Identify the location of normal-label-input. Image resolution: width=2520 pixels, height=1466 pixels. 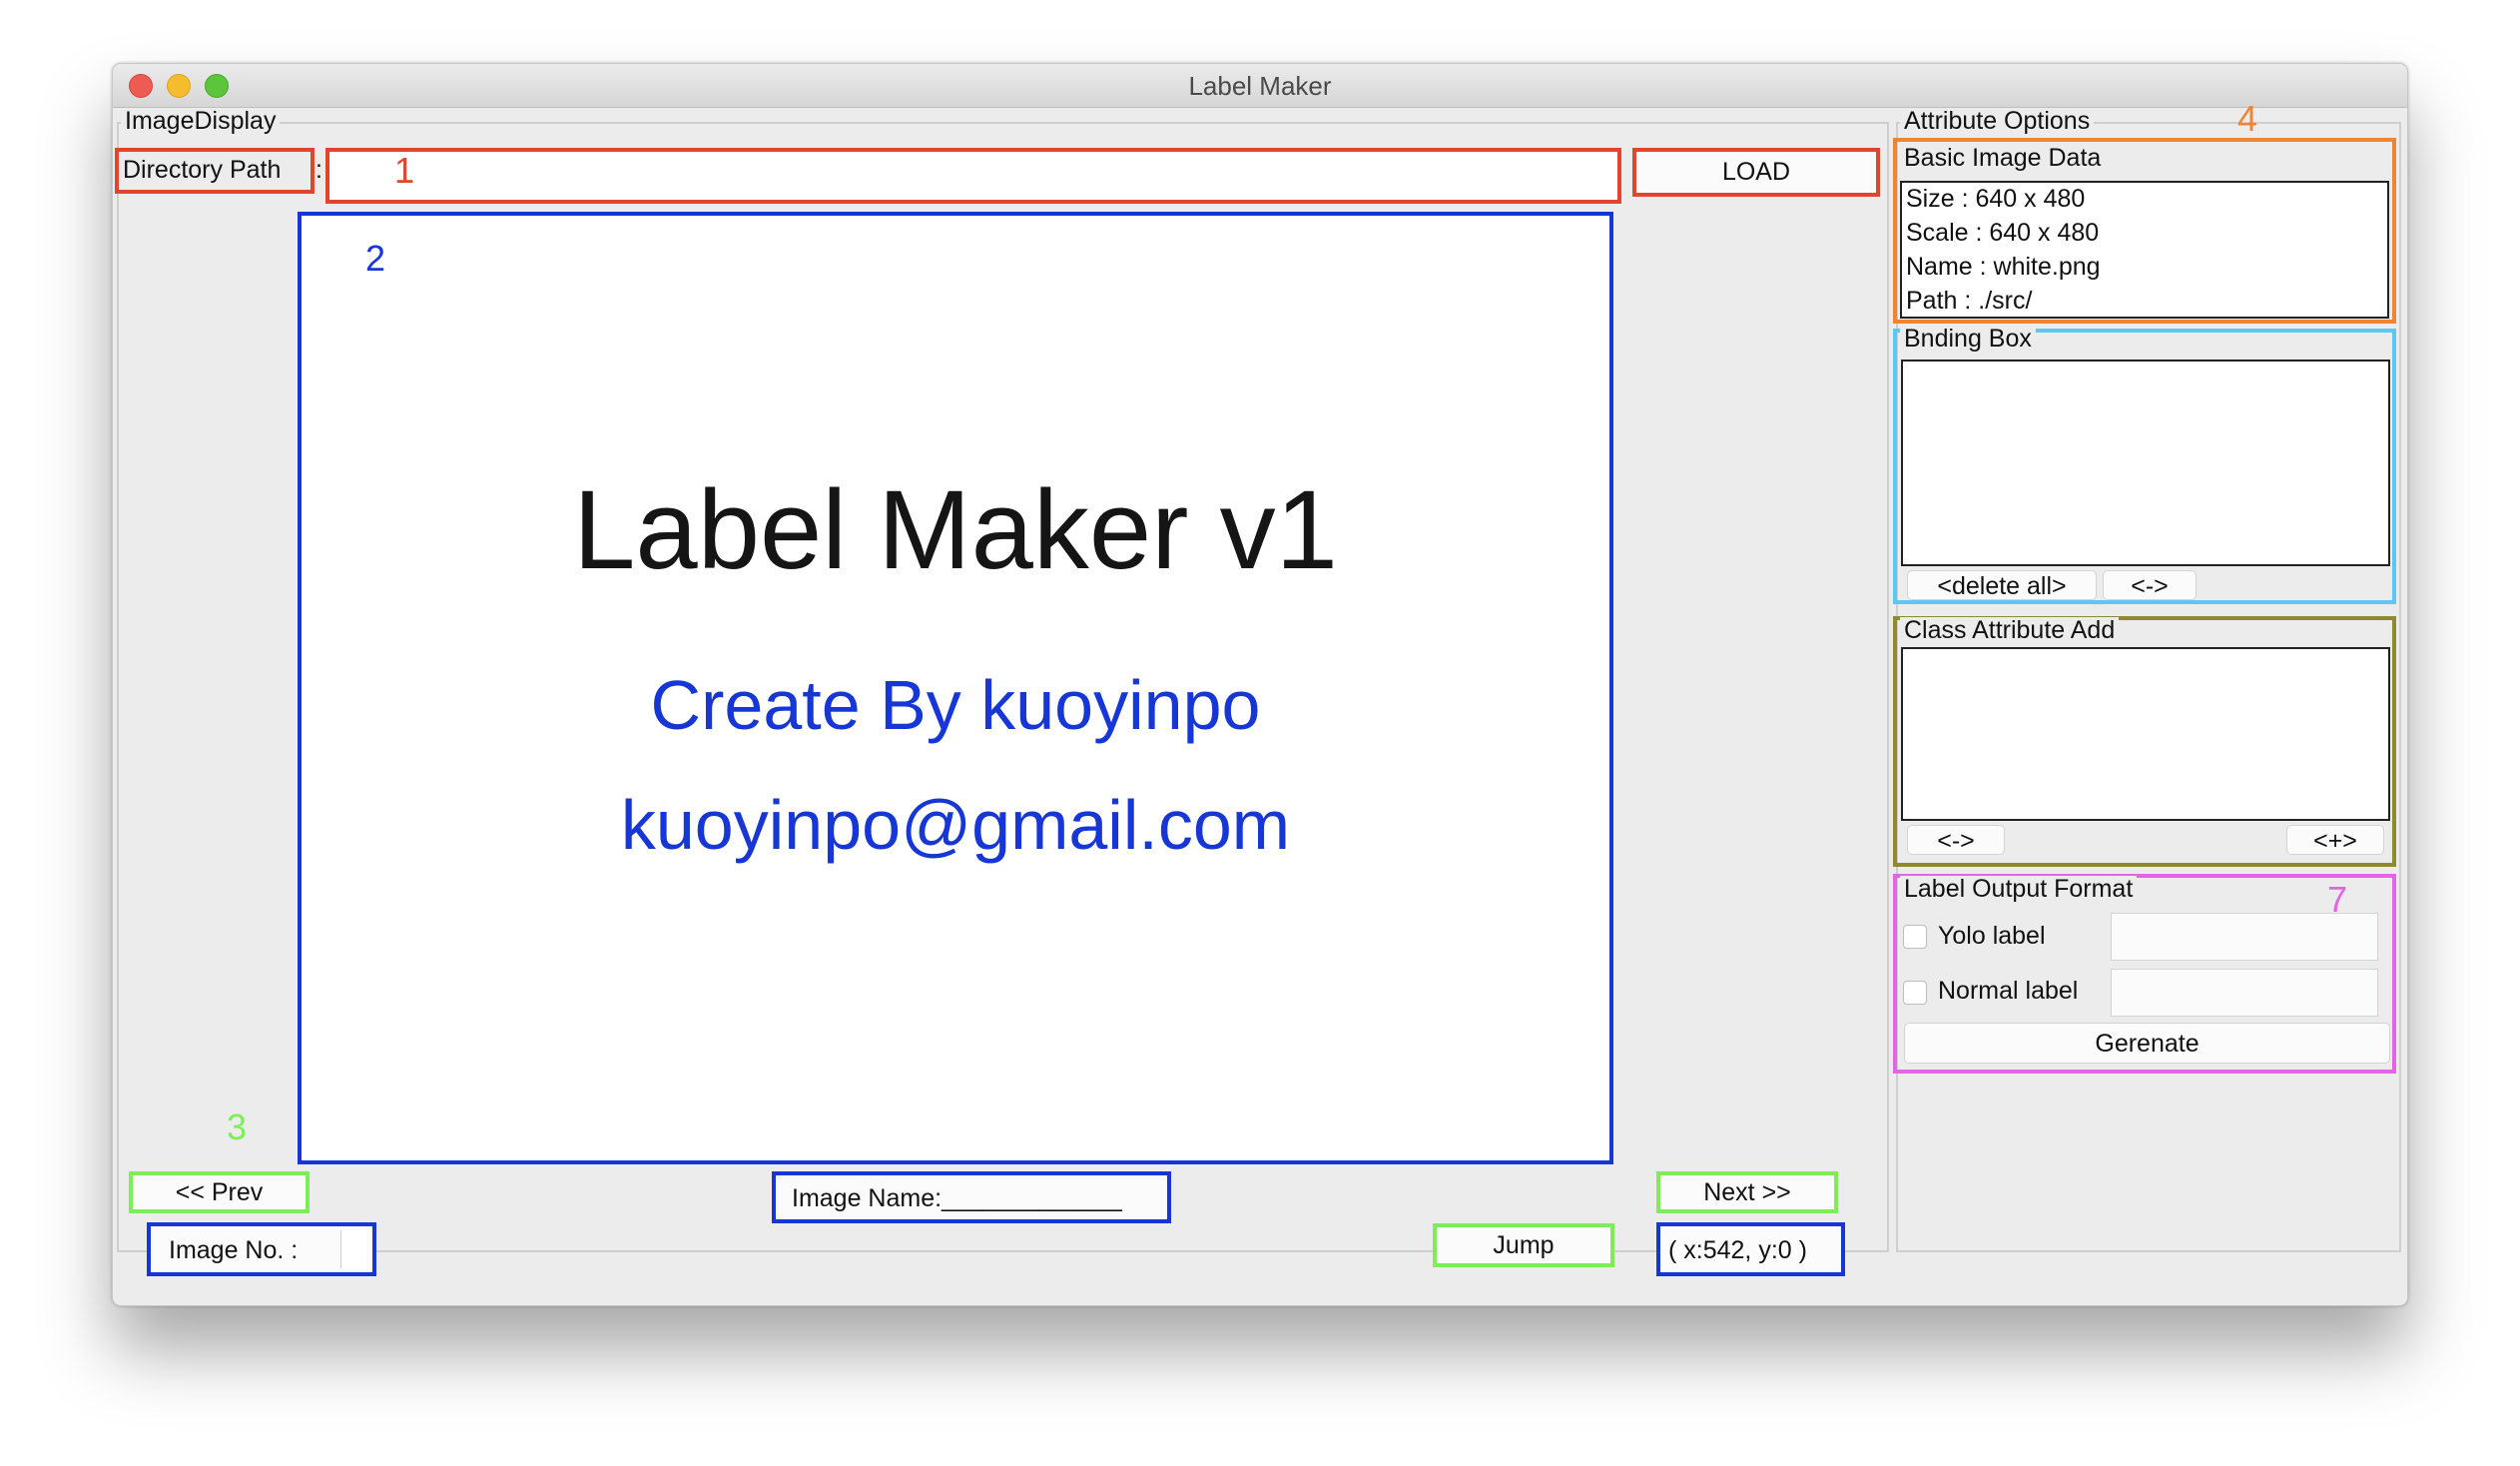
(2244, 993).